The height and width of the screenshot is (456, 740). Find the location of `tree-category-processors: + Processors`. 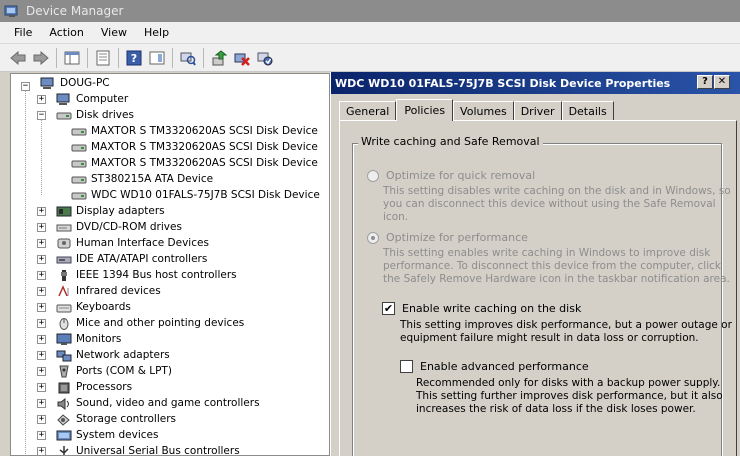

tree-category-processors: + Processors is located at coordinates (84, 387).